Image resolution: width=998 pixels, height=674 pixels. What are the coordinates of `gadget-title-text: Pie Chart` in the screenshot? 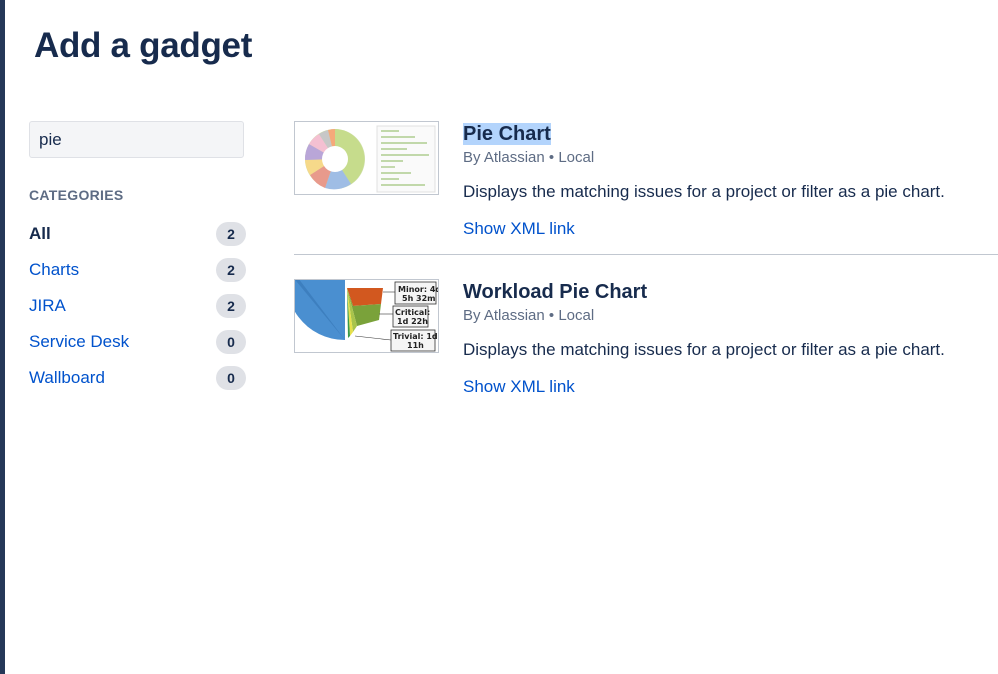 It's located at (507, 134).